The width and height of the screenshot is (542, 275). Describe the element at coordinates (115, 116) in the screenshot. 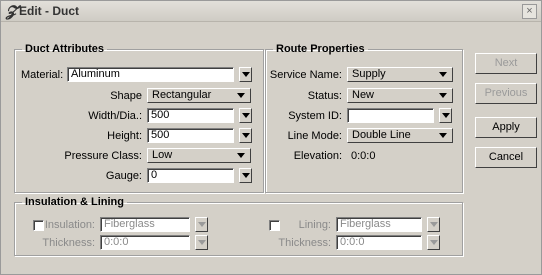

I see `width-label: Width/Dia.:` at that location.